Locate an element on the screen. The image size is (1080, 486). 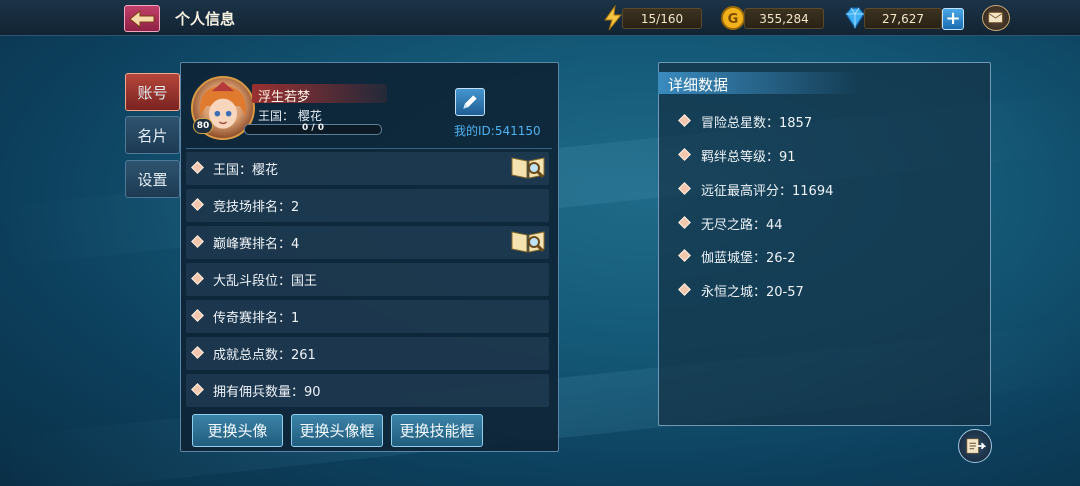
mail-button is located at coordinates (996, 18).